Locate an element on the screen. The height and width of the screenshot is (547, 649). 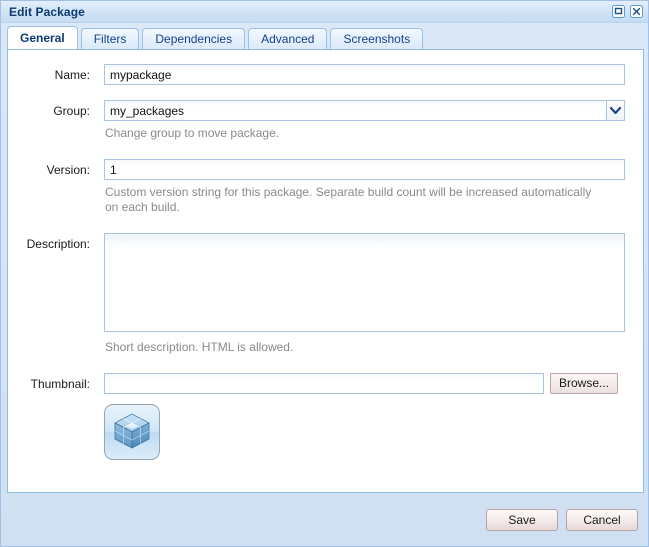
thumbnail-preview is located at coordinates (132, 432).